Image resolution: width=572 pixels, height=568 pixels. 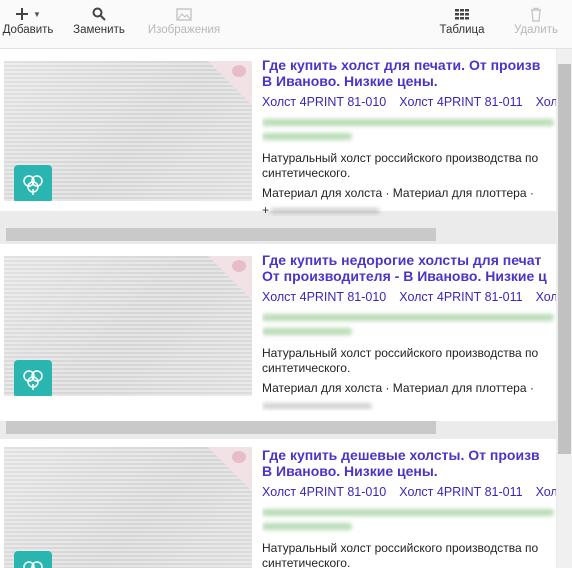 I want to click on replace-button: Заменить, so click(x=99, y=24).